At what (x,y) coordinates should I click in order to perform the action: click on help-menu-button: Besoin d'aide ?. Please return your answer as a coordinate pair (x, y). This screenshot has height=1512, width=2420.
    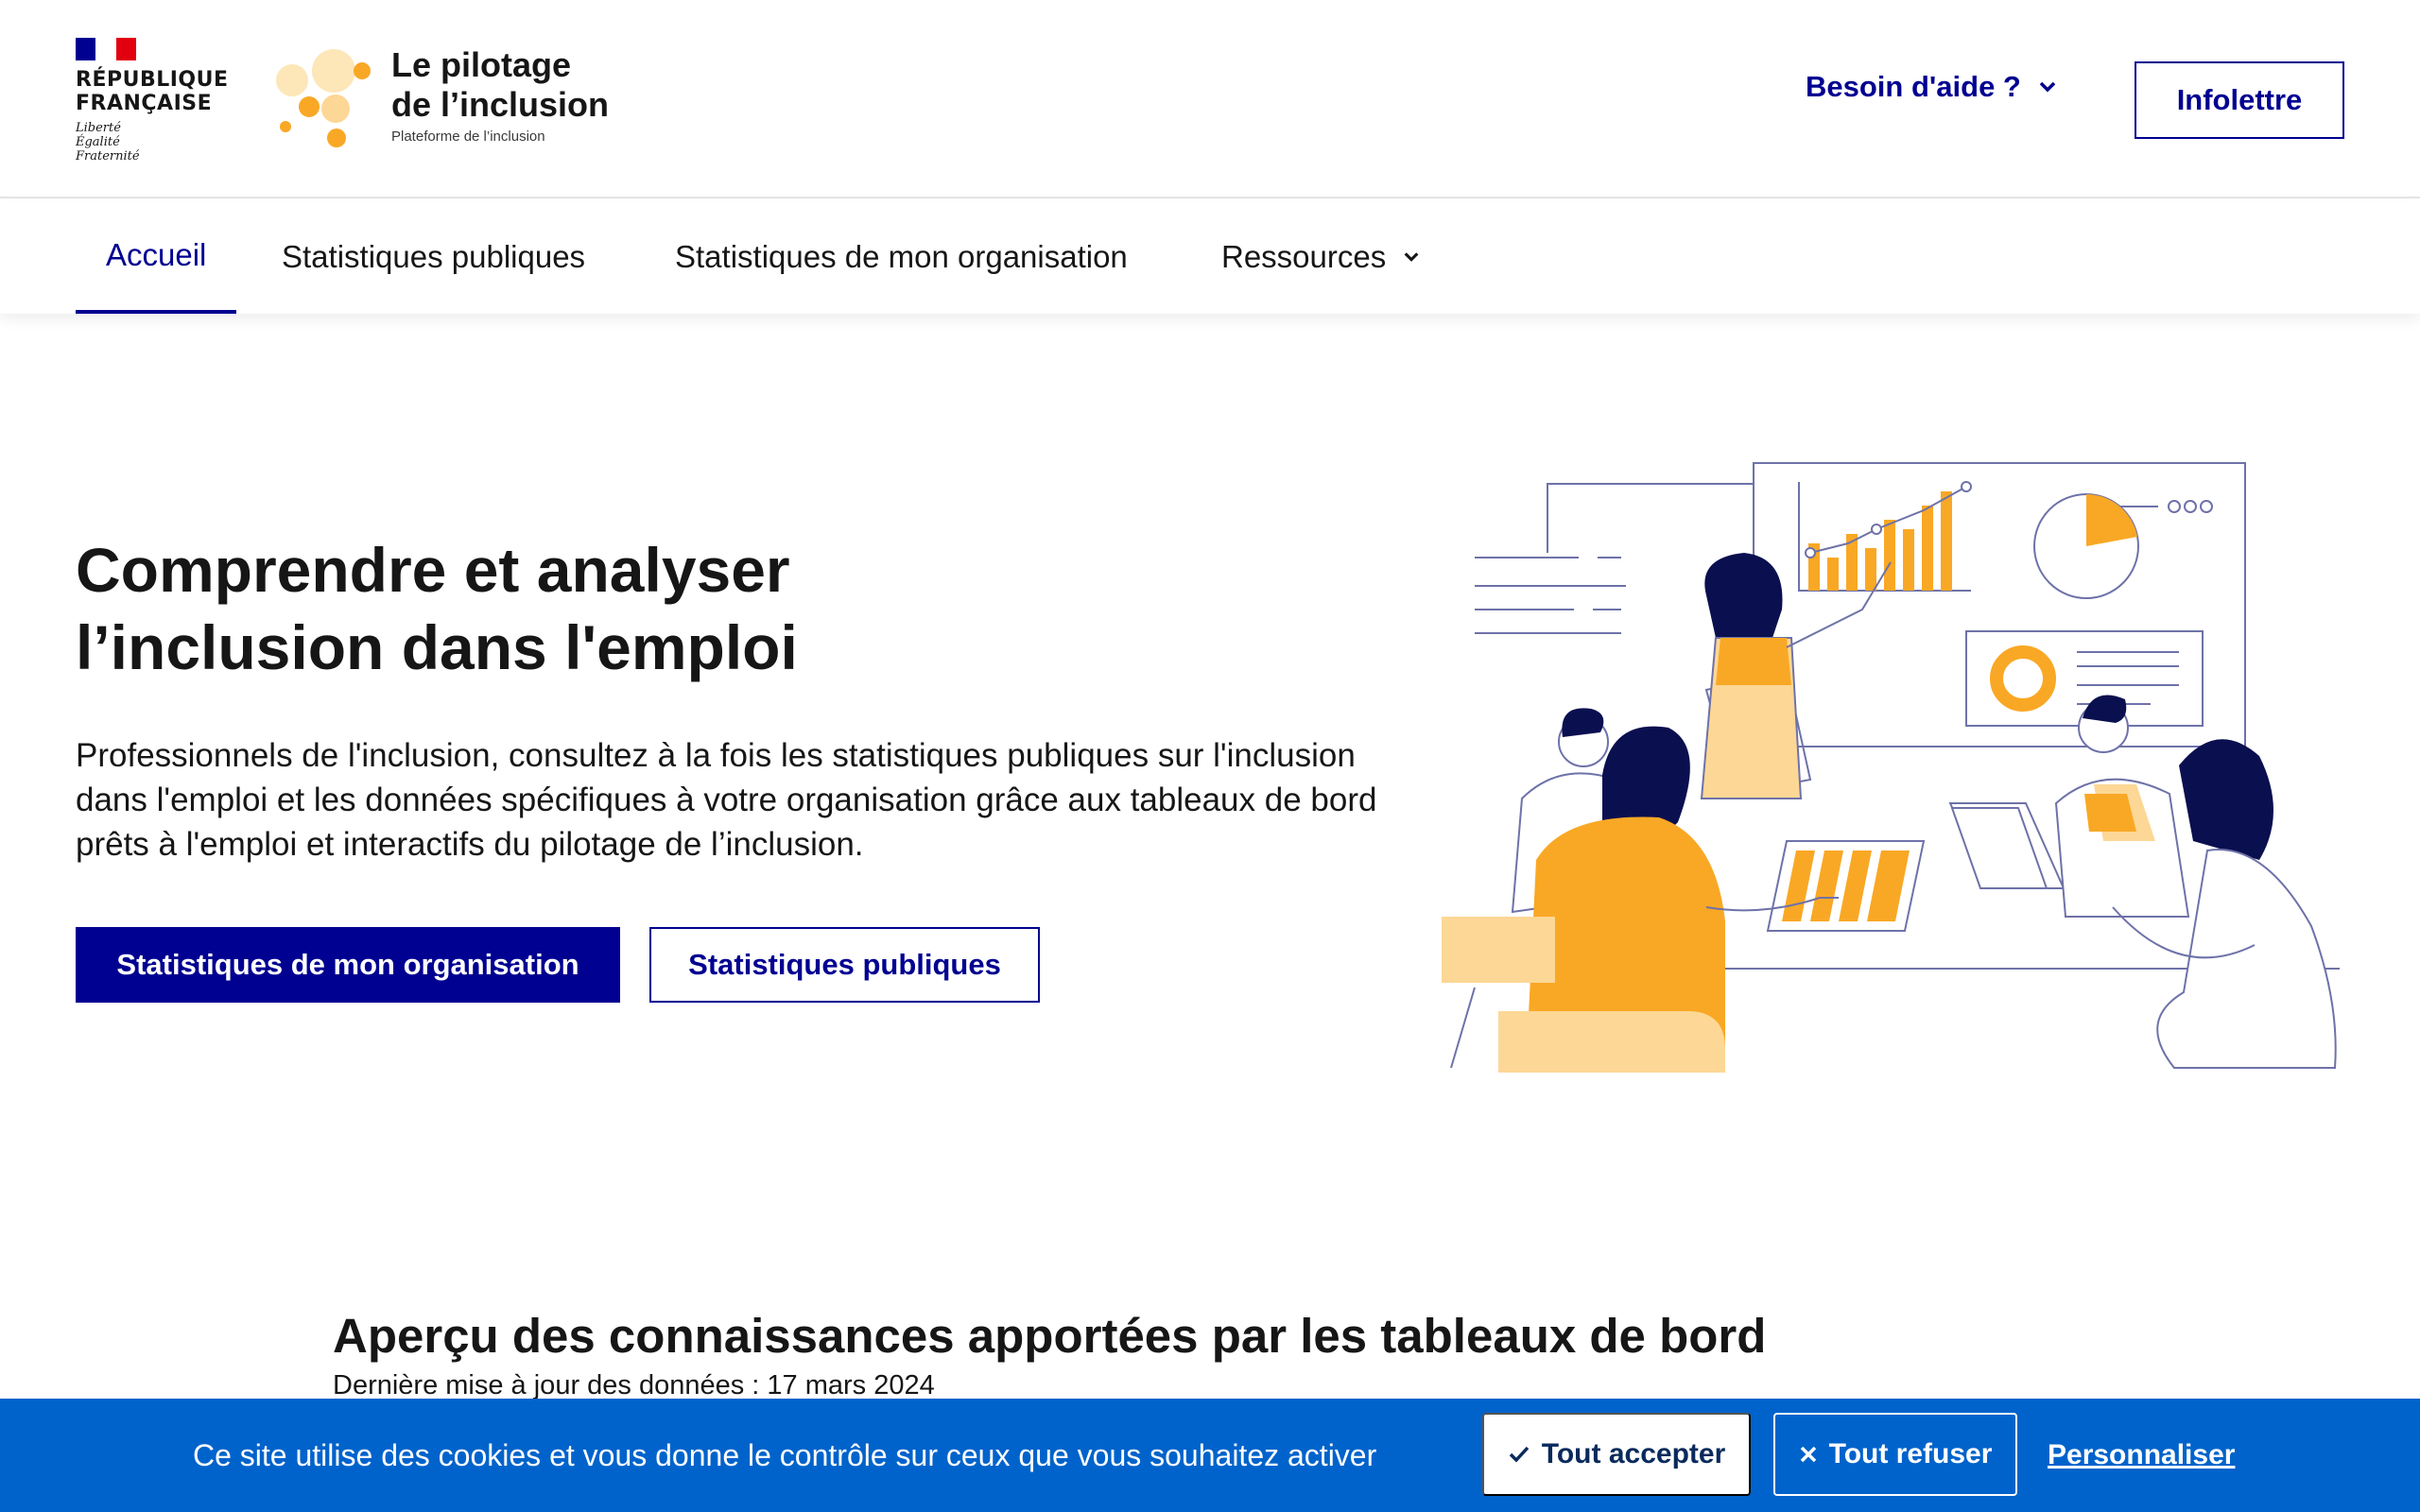
    Looking at the image, I should click on (1931, 87).